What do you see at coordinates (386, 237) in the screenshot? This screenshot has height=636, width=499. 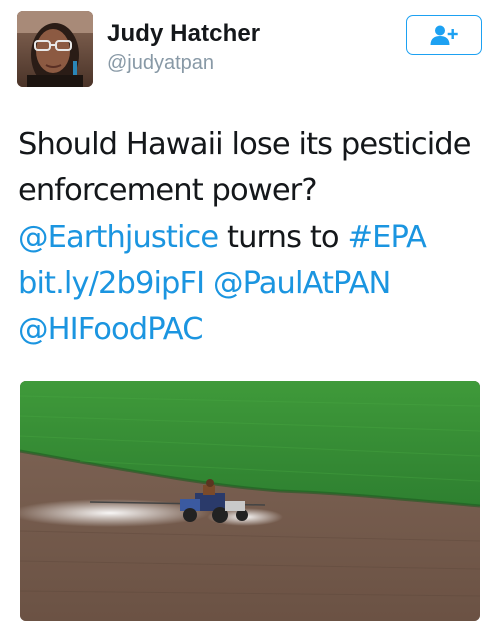 I see `tweet-hashtag-link: #EPA` at bounding box center [386, 237].